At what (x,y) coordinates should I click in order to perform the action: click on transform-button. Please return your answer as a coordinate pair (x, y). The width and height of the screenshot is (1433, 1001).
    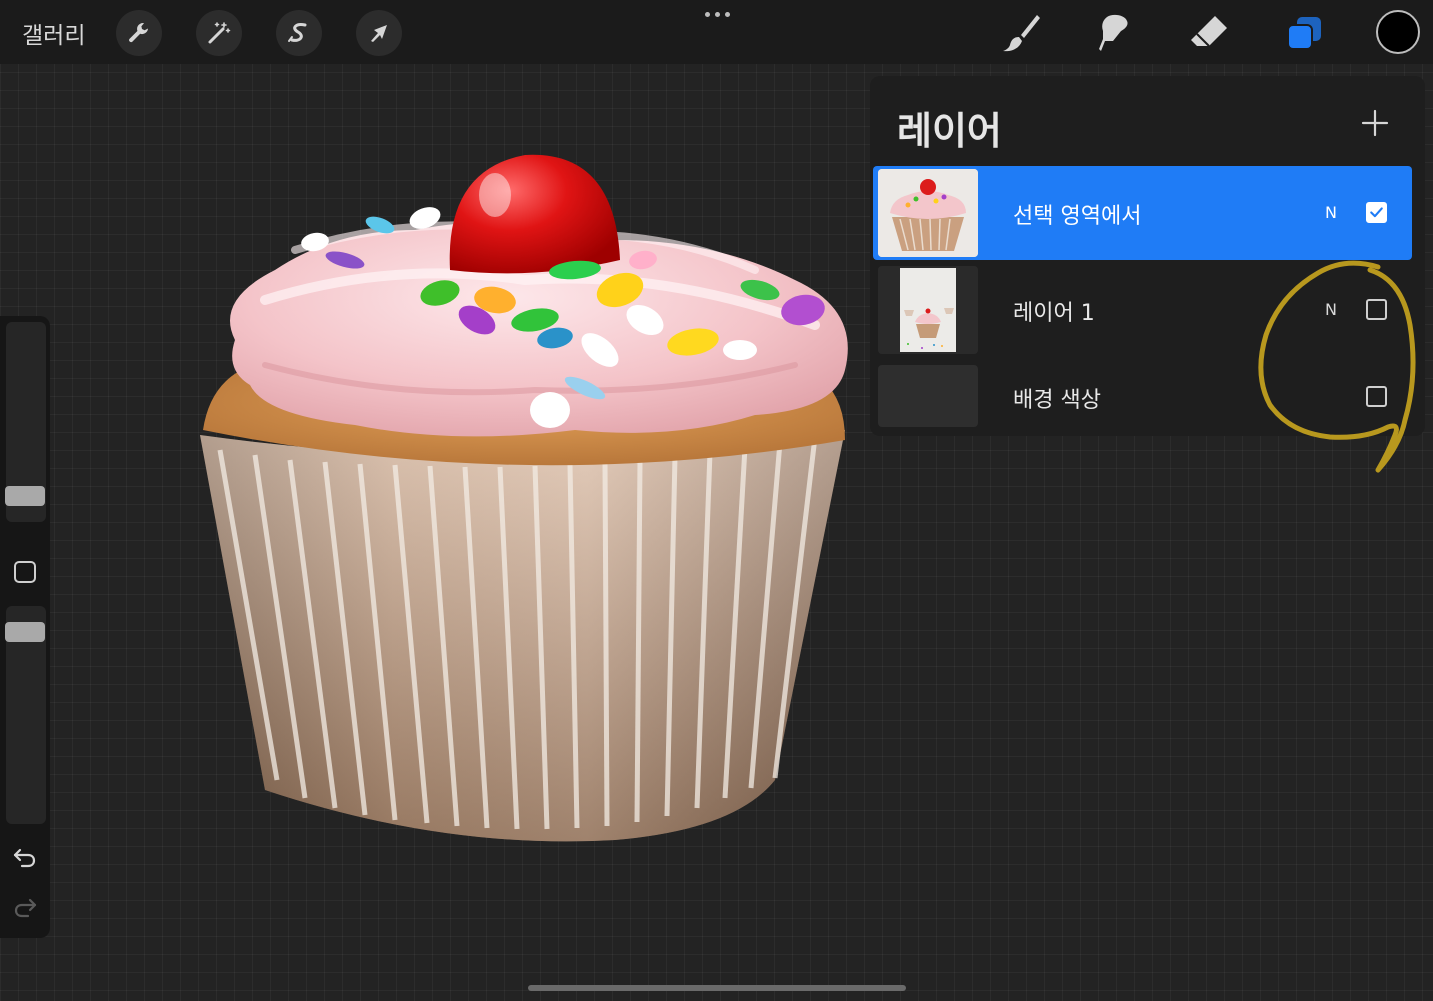
    Looking at the image, I should click on (379, 33).